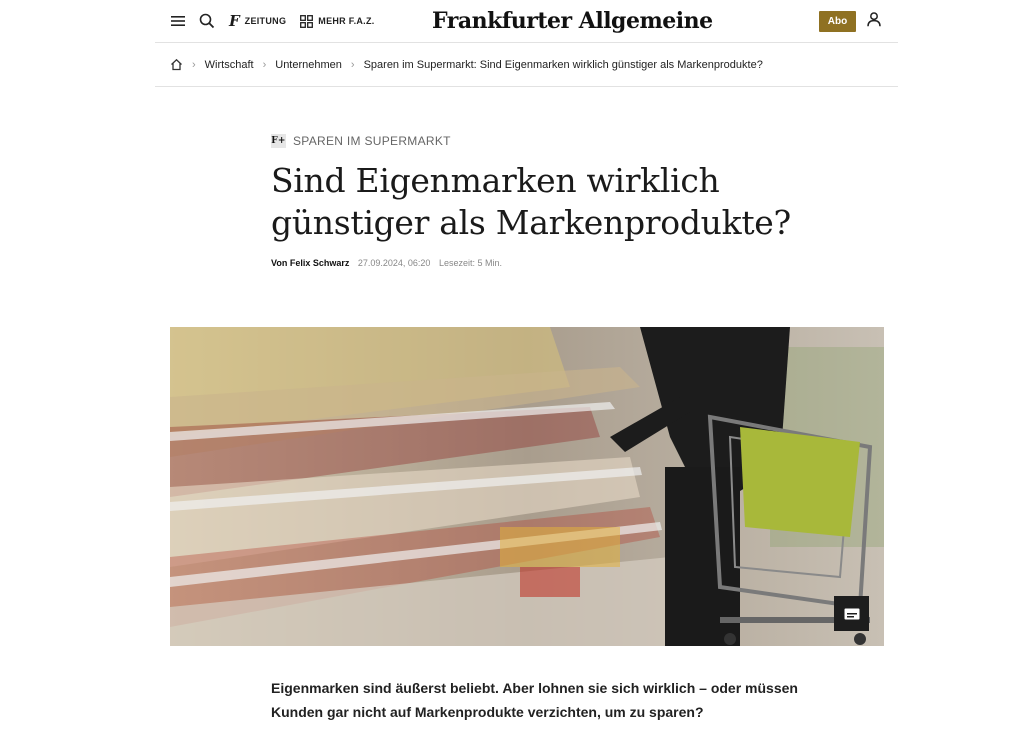 This screenshot has height=742, width=1024. What do you see at coordinates (308, 65) in the screenshot?
I see `breadcrumb-unternehmen: Unternehmen` at bounding box center [308, 65].